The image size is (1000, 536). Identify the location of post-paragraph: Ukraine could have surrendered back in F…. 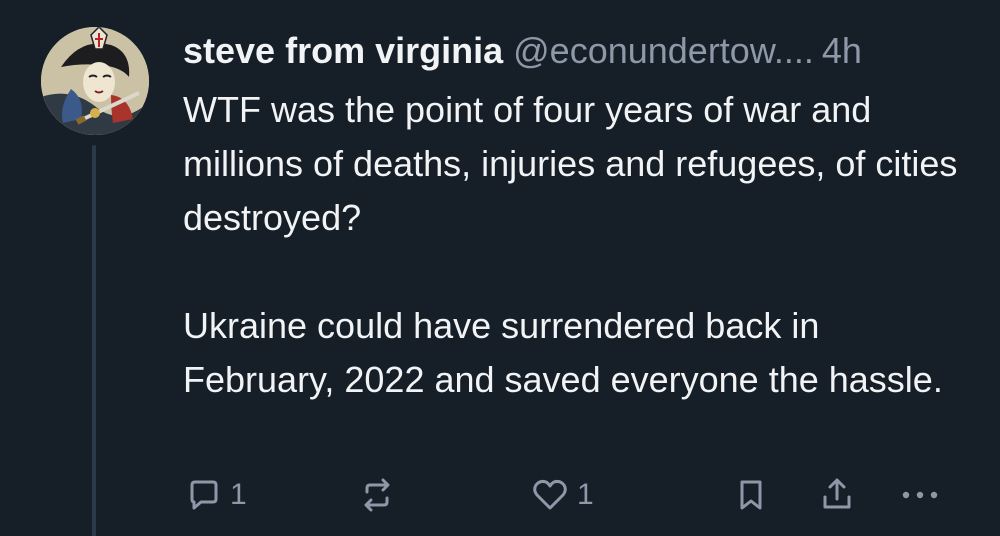
(563, 352).